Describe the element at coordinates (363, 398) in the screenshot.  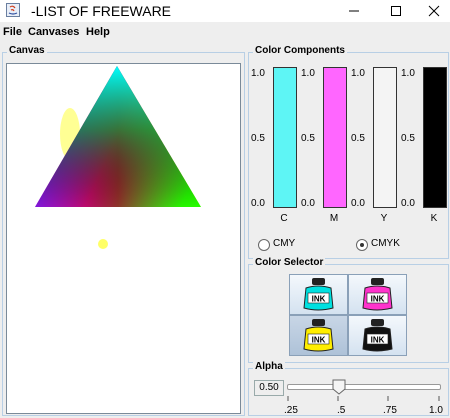
I see `alpha-slider-ticks` at that location.